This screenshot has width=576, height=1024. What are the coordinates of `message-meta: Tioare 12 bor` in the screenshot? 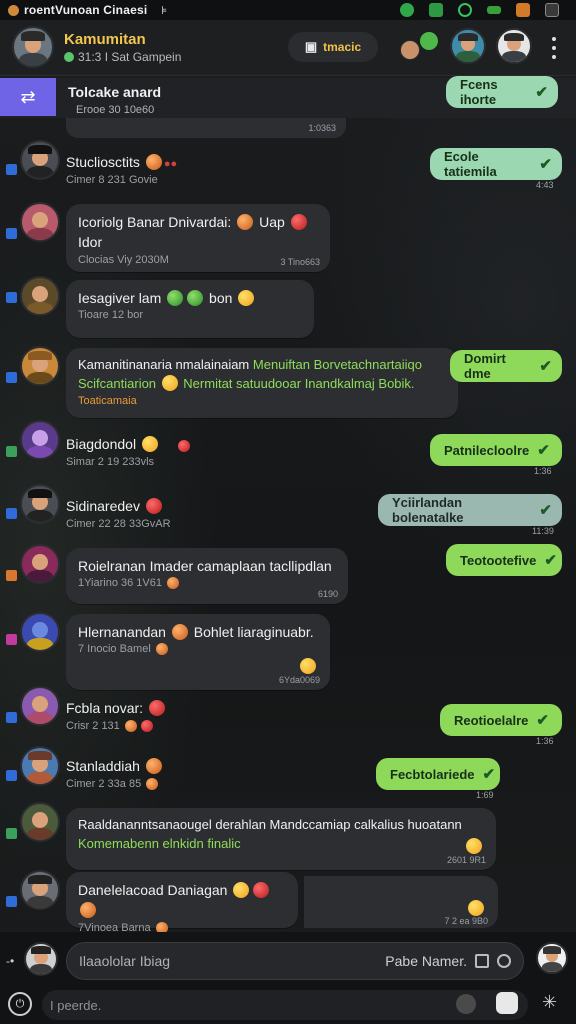 It's located at (111, 315).